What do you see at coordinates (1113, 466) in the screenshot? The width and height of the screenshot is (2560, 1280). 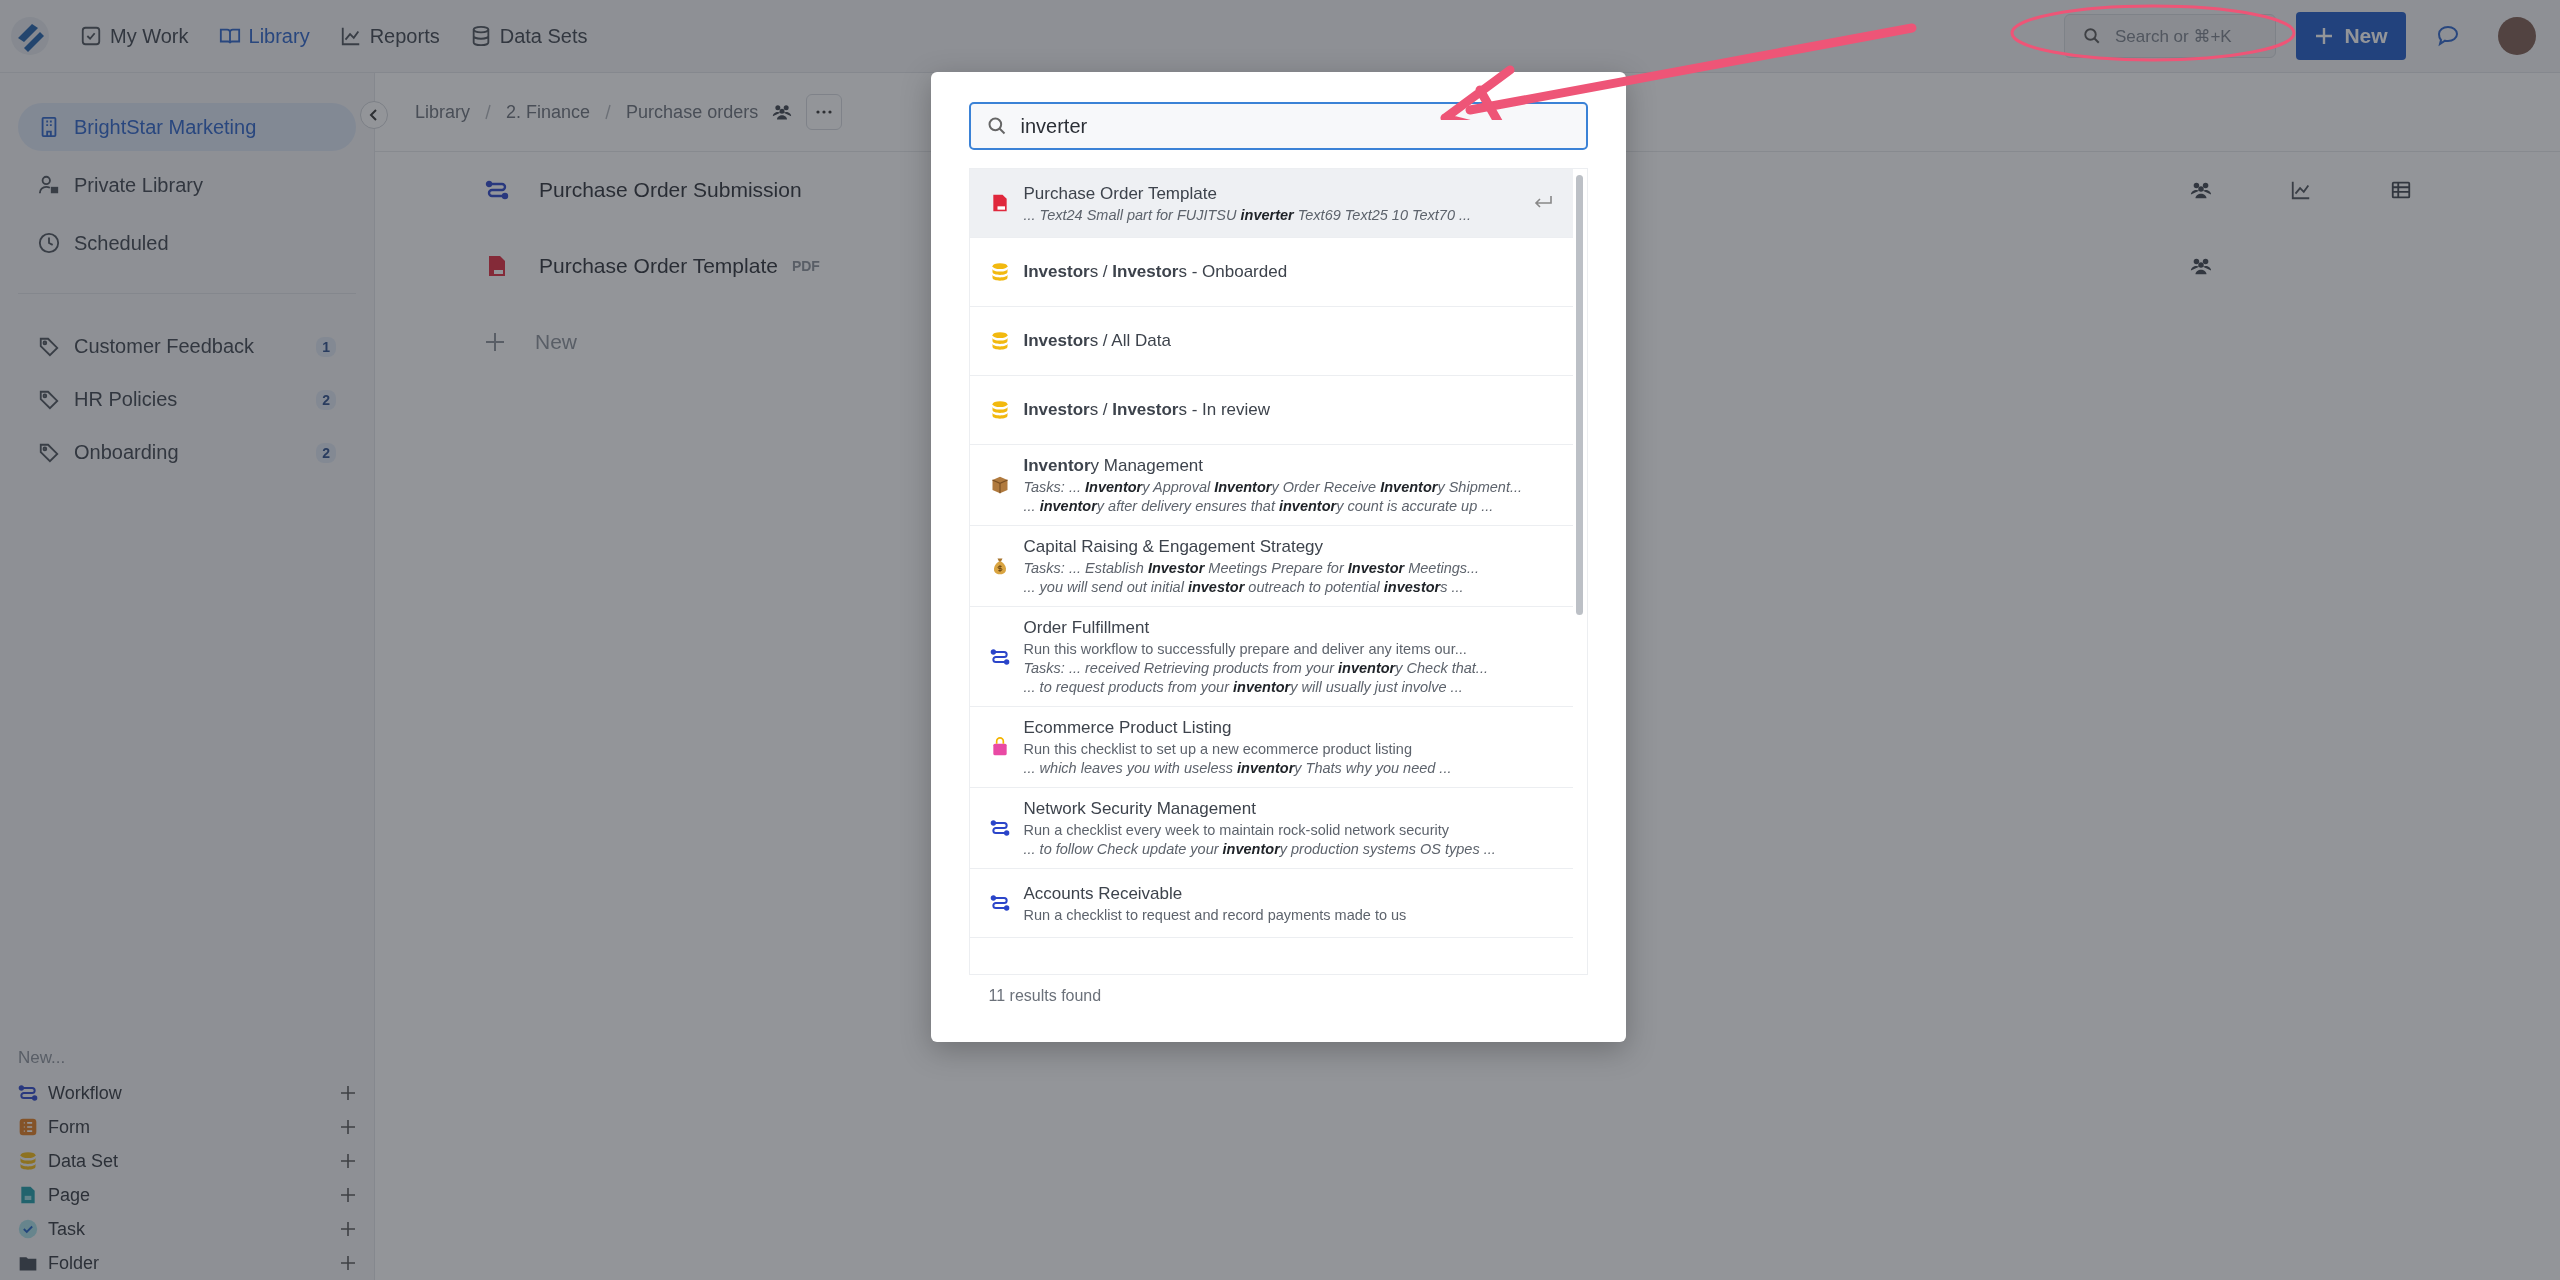 I see `result-title: Inventory Management` at bounding box center [1113, 466].